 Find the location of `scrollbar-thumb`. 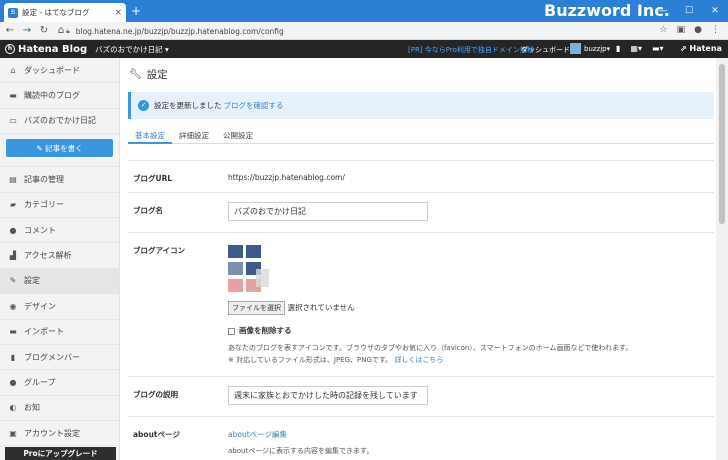

scrollbar-thumb is located at coordinates (722, 144).